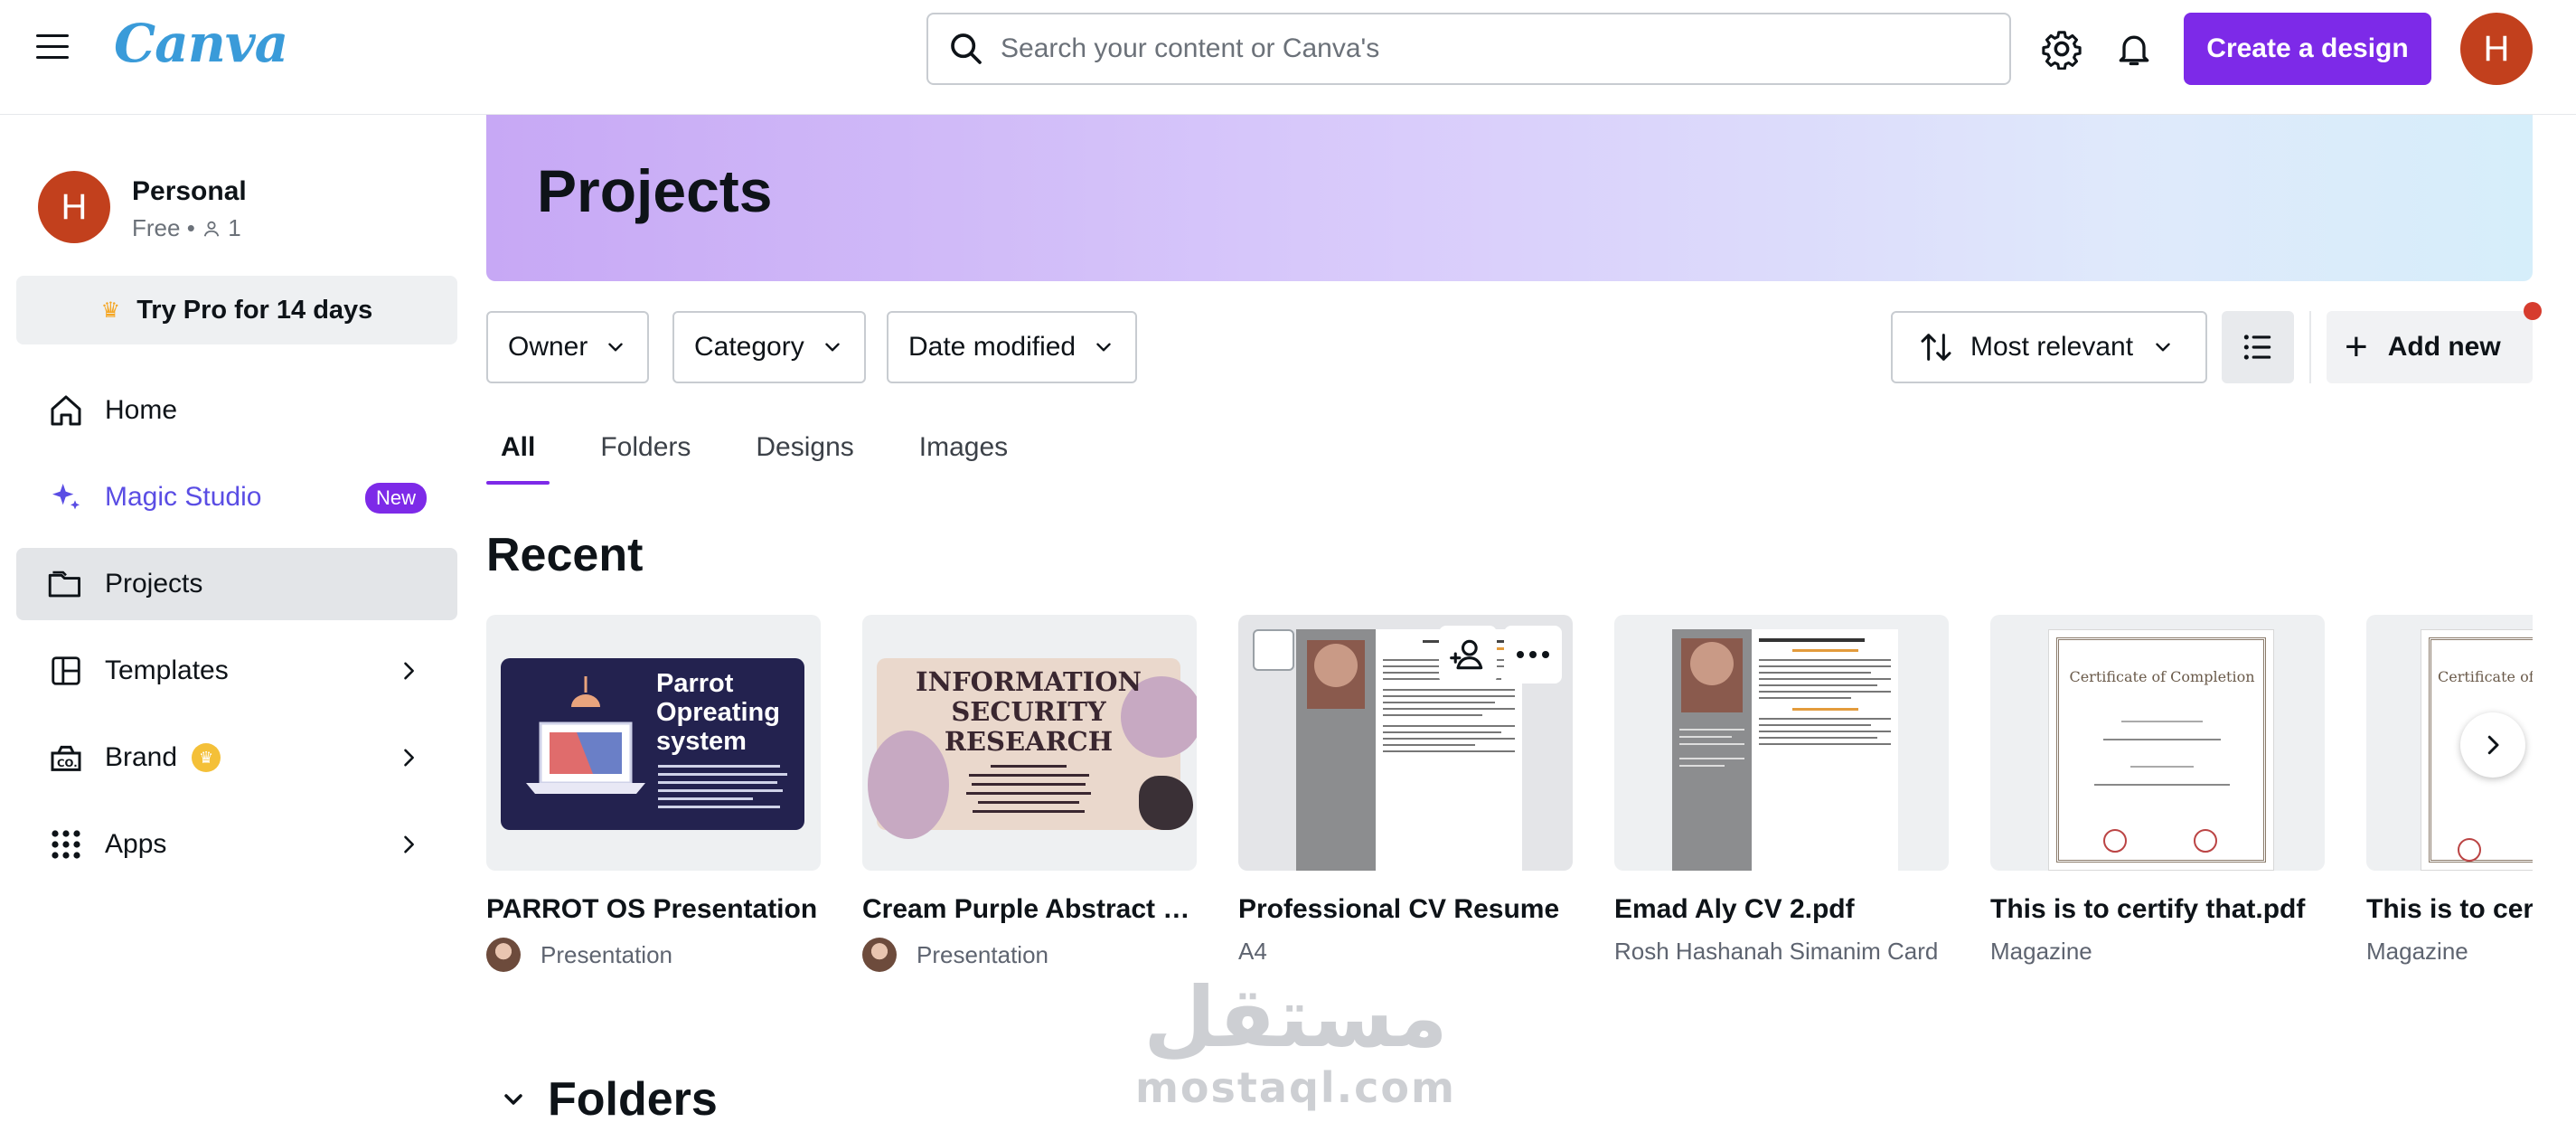  Describe the element at coordinates (2049, 347) in the screenshot. I see `sort-dropdown: Most relevant` at that location.